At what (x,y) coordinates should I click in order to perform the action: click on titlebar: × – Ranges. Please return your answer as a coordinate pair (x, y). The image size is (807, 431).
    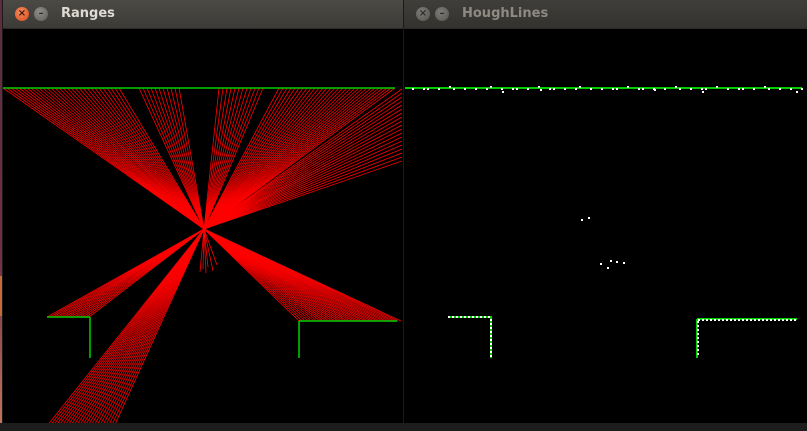
    Looking at the image, I should click on (203, 14).